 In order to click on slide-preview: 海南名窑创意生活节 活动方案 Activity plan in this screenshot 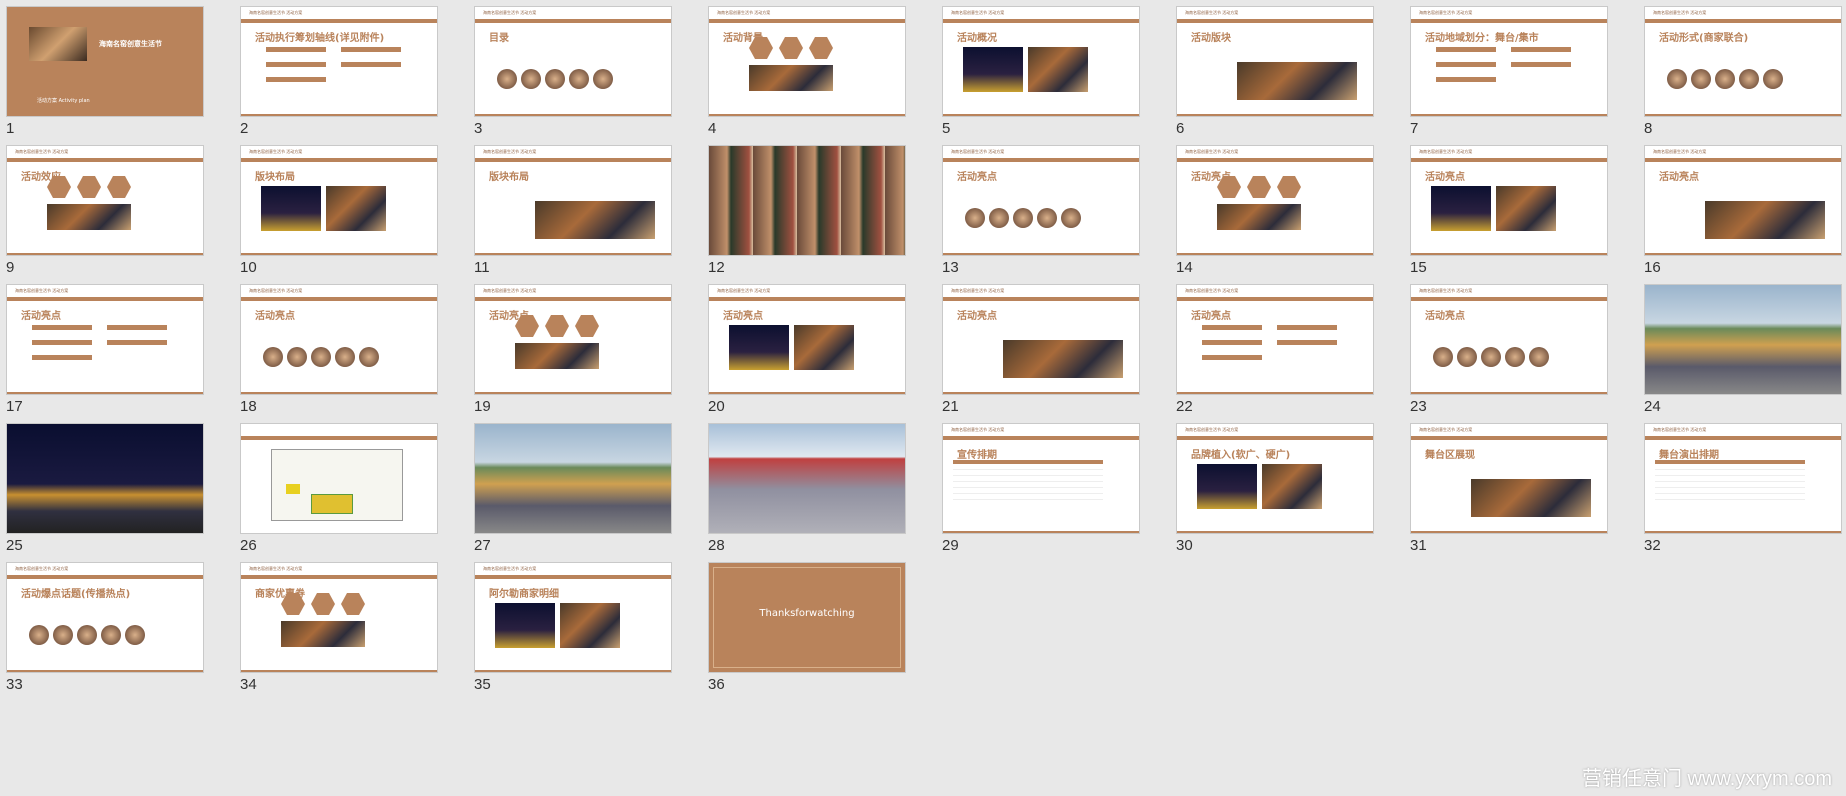, I will do `click(105, 61)`.